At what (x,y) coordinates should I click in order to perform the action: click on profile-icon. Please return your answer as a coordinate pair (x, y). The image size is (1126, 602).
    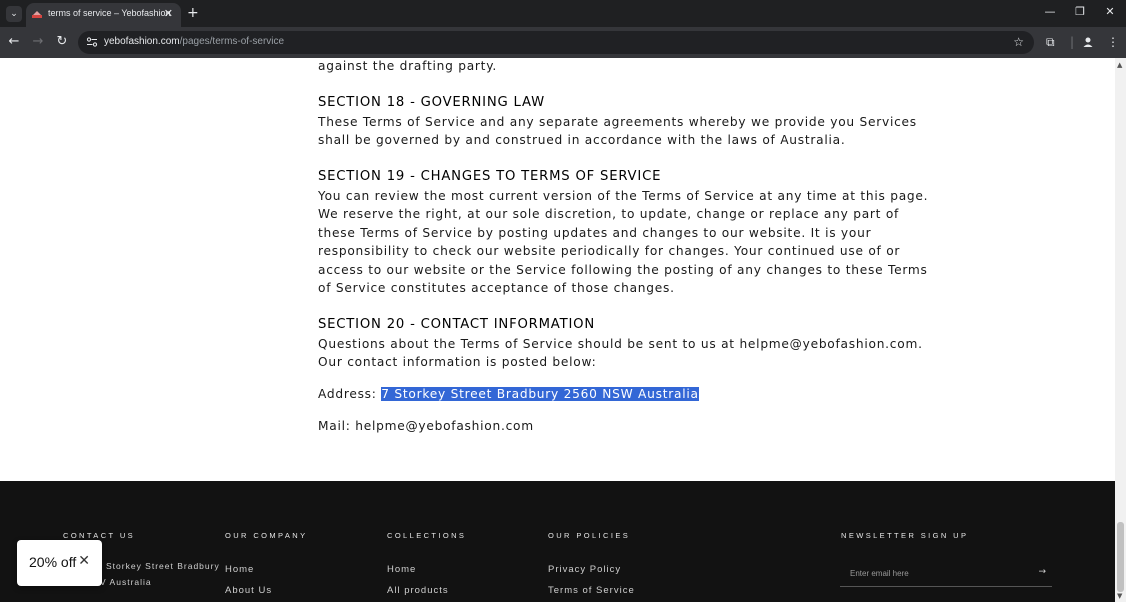
    Looking at the image, I should click on (1088, 42).